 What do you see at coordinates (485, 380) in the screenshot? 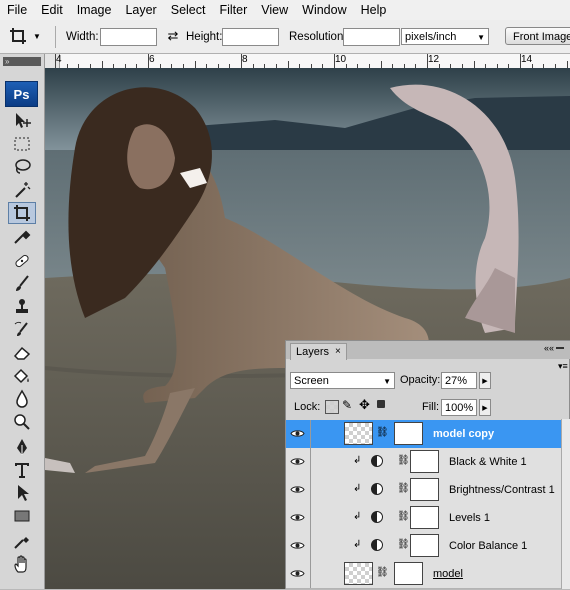
I see `opacity-slider-button: ▶` at bounding box center [485, 380].